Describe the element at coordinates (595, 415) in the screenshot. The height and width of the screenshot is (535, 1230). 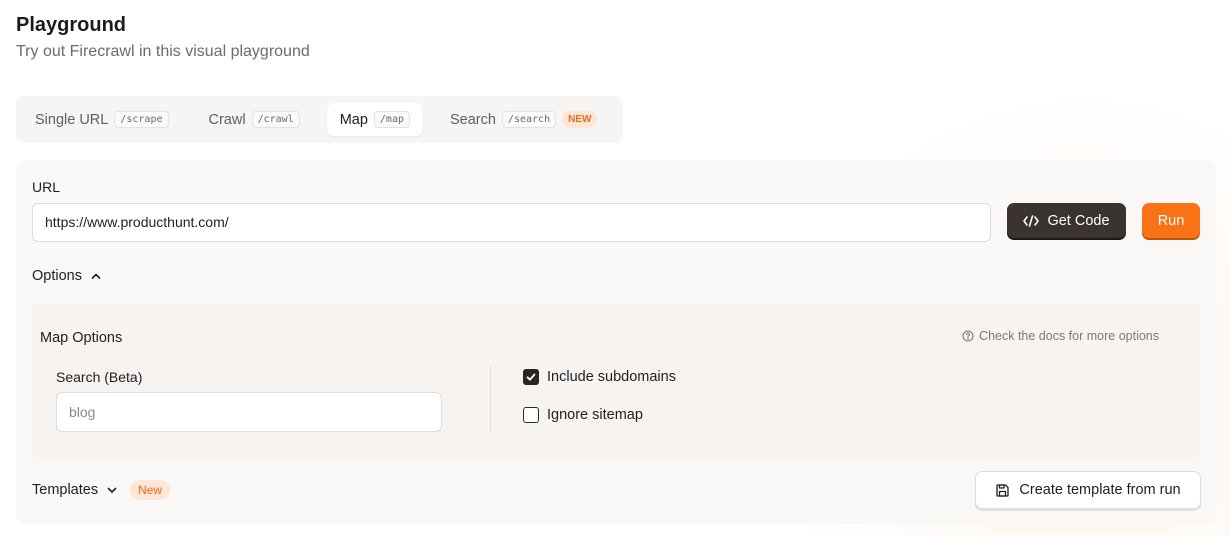
I see `ignore-sitemap-label: Ignore sitemap` at that location.